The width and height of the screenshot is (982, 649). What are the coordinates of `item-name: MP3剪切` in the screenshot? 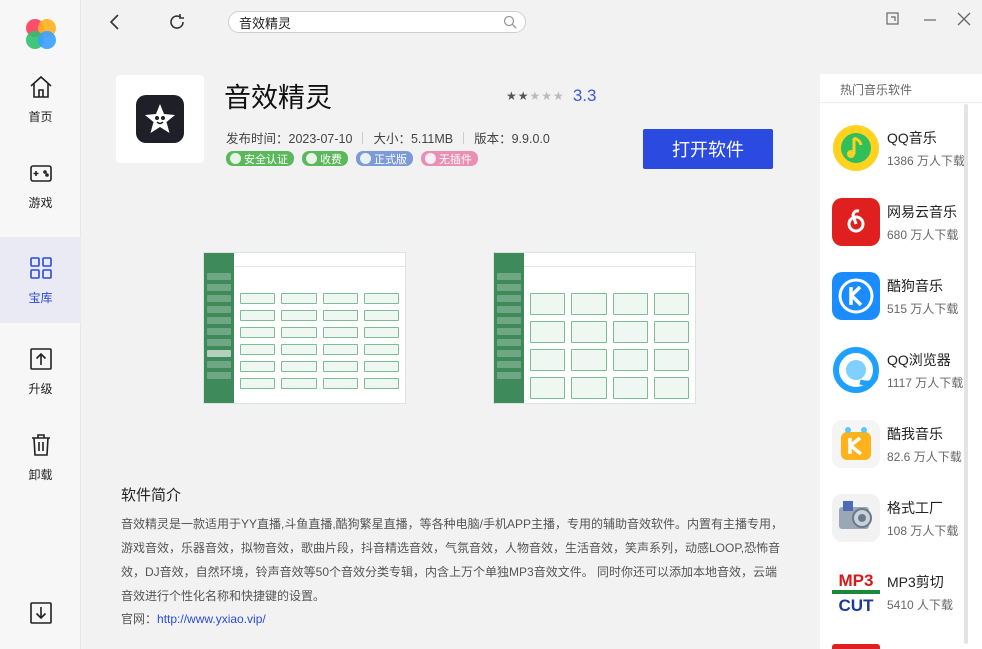 It's located at (915, 581).